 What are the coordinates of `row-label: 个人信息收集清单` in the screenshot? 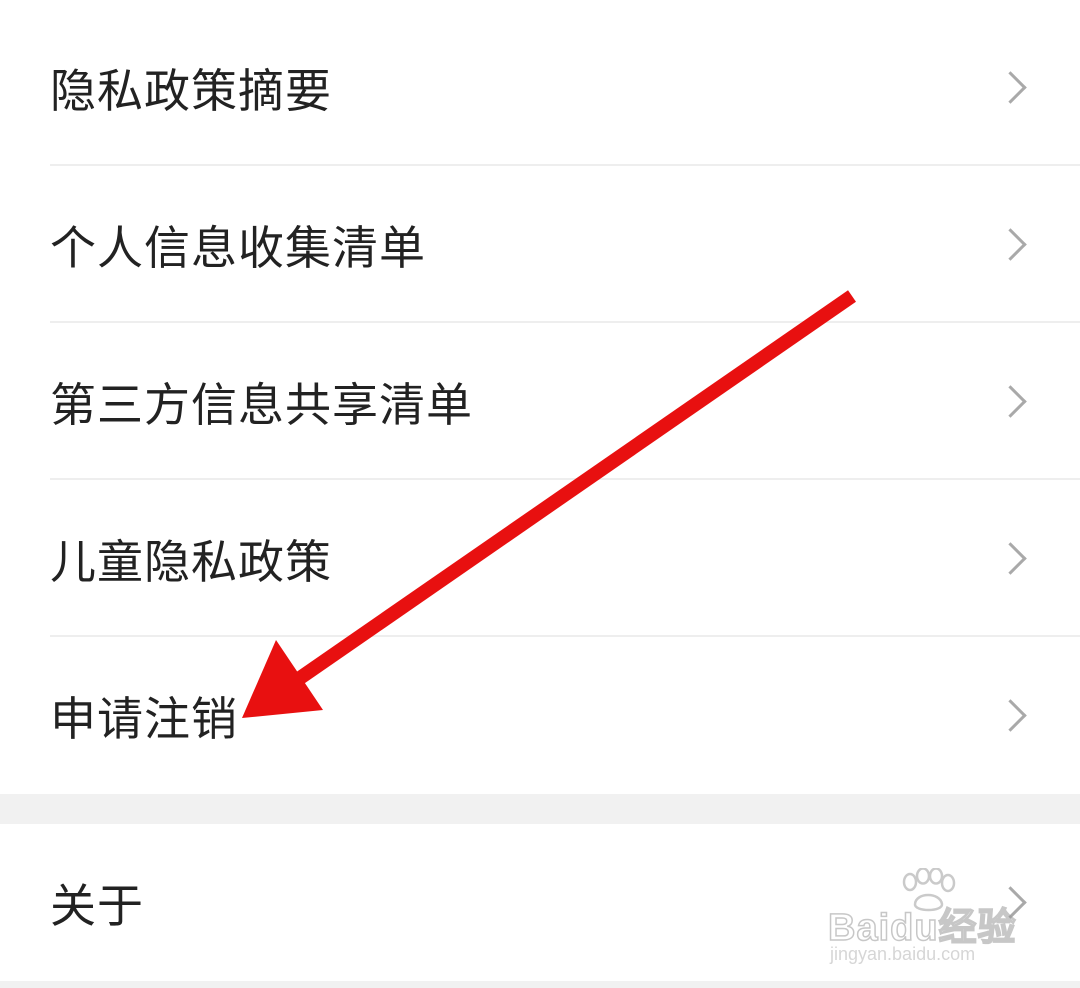 It's located at (238, 247).